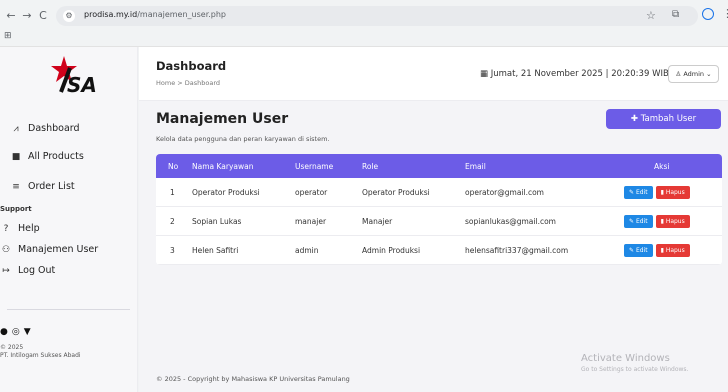 This screenshot has width=728, height=392. Describe the element at coordinates (314, 166) in the screenshot. I see `col-header-username: Username` at that location.